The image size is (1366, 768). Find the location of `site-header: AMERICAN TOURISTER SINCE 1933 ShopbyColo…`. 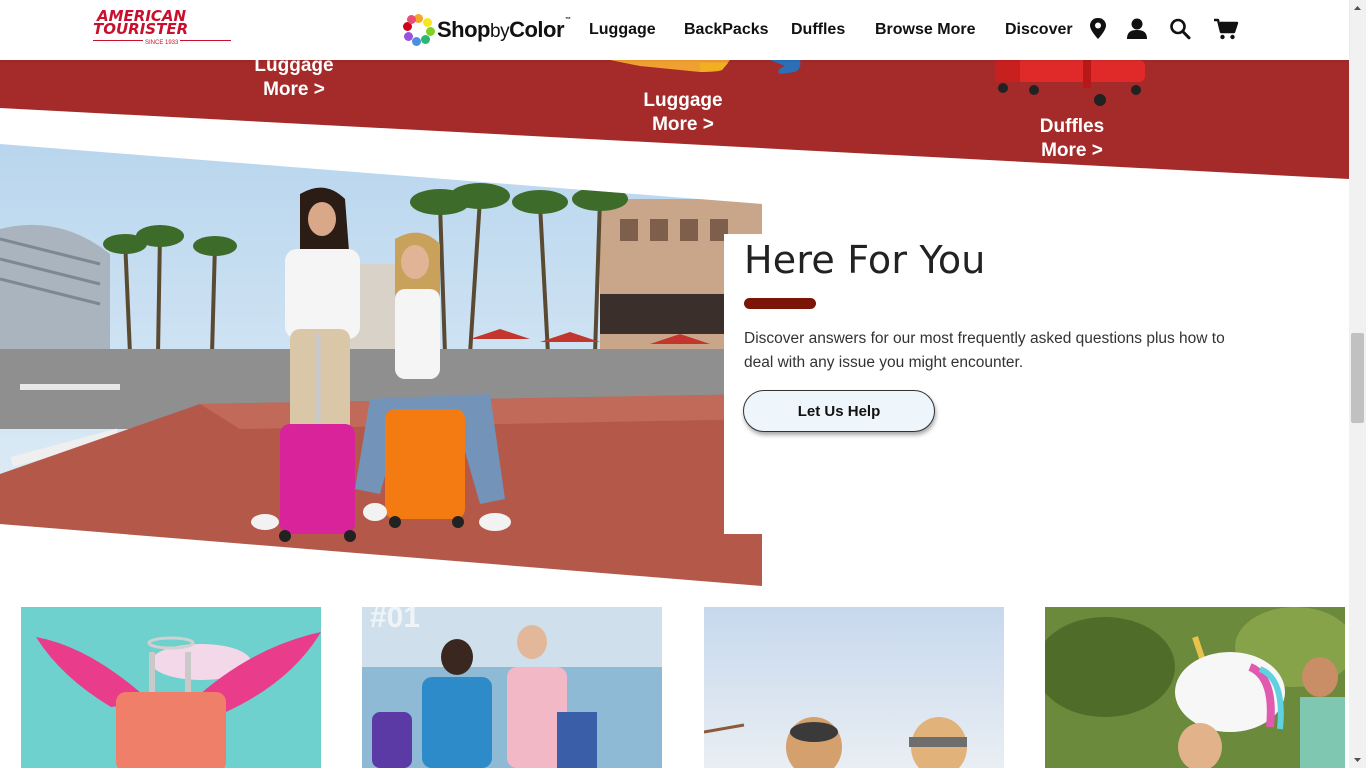

site-header: AMERICAN TOURISTER SINCE 1933 ShopbyColo… is located at coordinates (674, 30).